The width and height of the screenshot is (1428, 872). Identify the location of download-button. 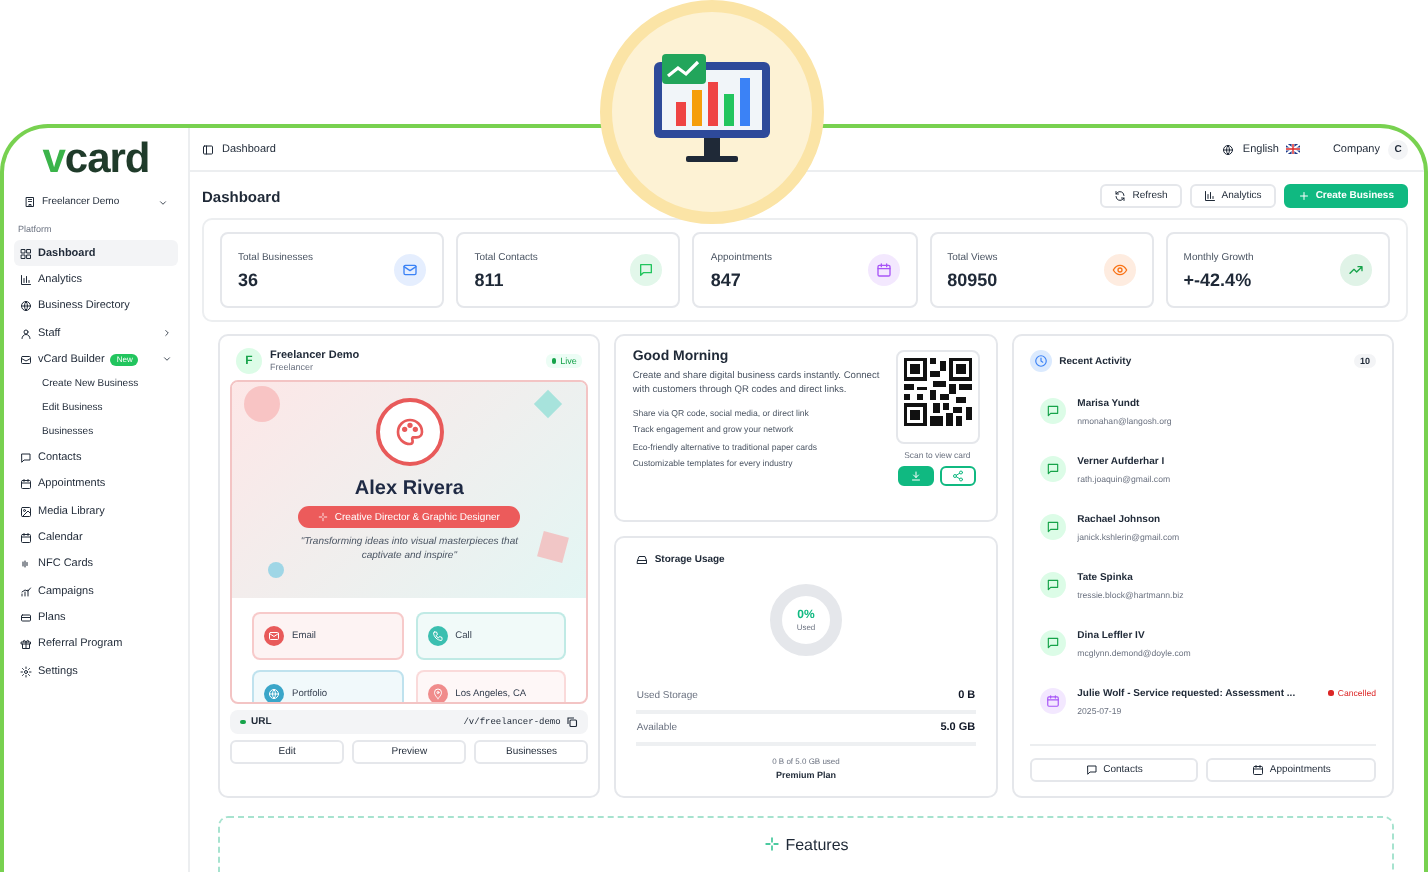
(916, 476).